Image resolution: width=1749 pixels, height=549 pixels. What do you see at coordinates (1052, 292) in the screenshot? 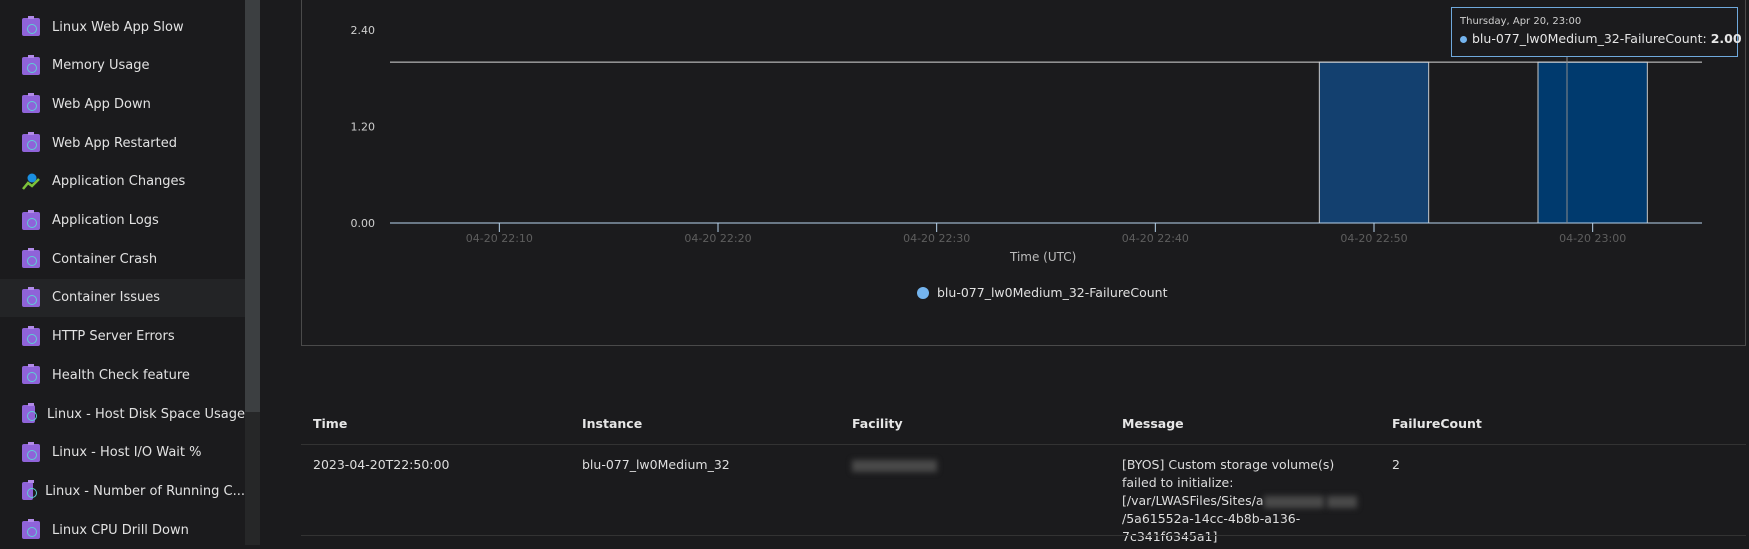
I see `legend-label: blu-077_lw0Medium_32-FailureCount` at bounding box center [1052, 292].